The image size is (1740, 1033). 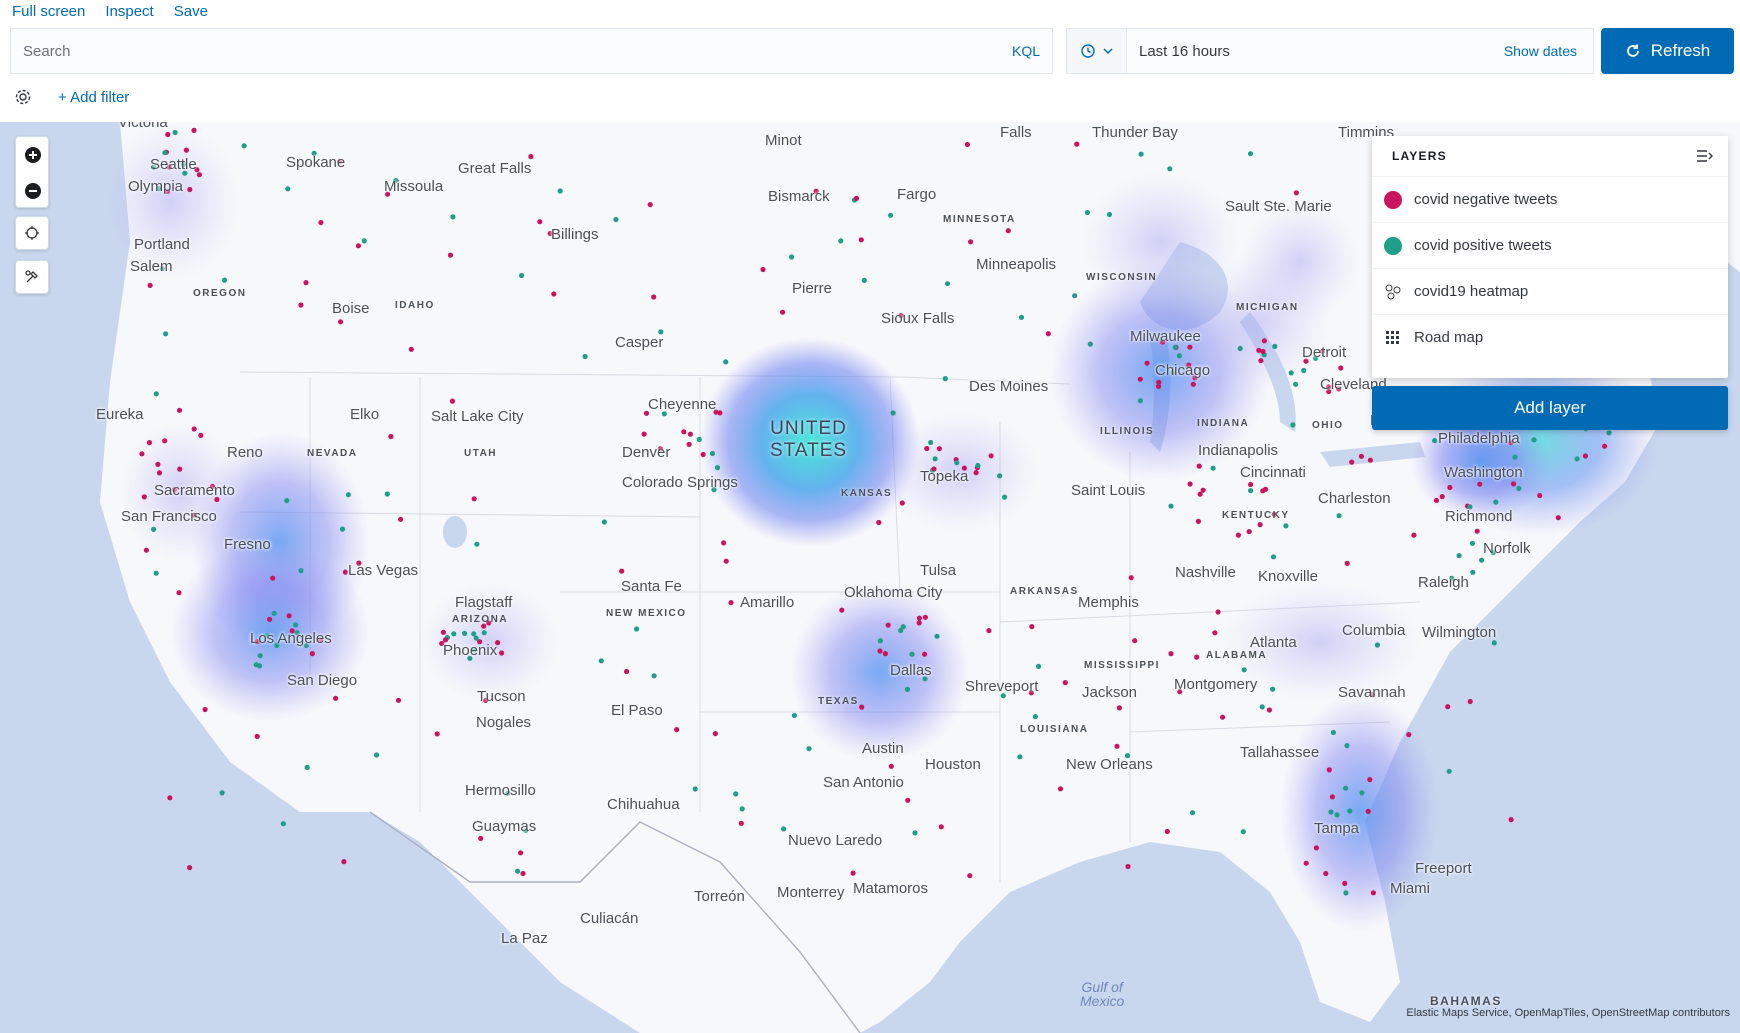 What do you see at coordinates (870, 97) in the screenshot?
I see `filter-row: + Add filter` at bounding box center [870, 97].